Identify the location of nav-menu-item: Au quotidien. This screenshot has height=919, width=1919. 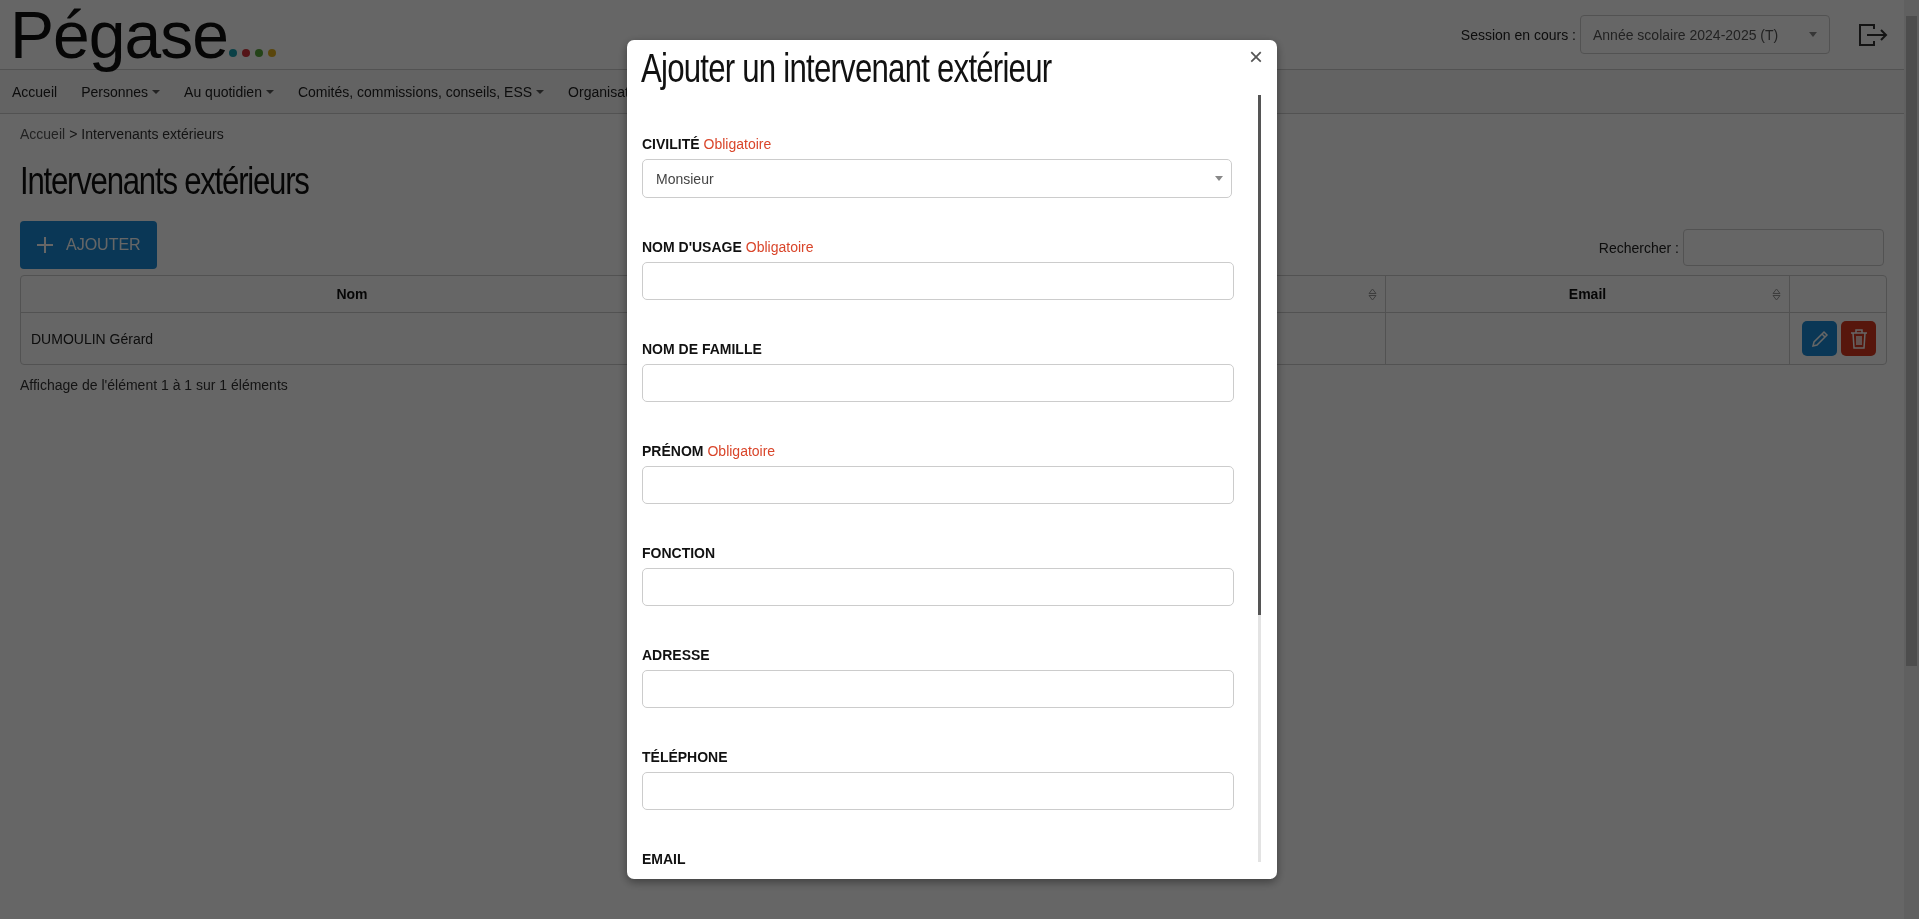
(229, 91).